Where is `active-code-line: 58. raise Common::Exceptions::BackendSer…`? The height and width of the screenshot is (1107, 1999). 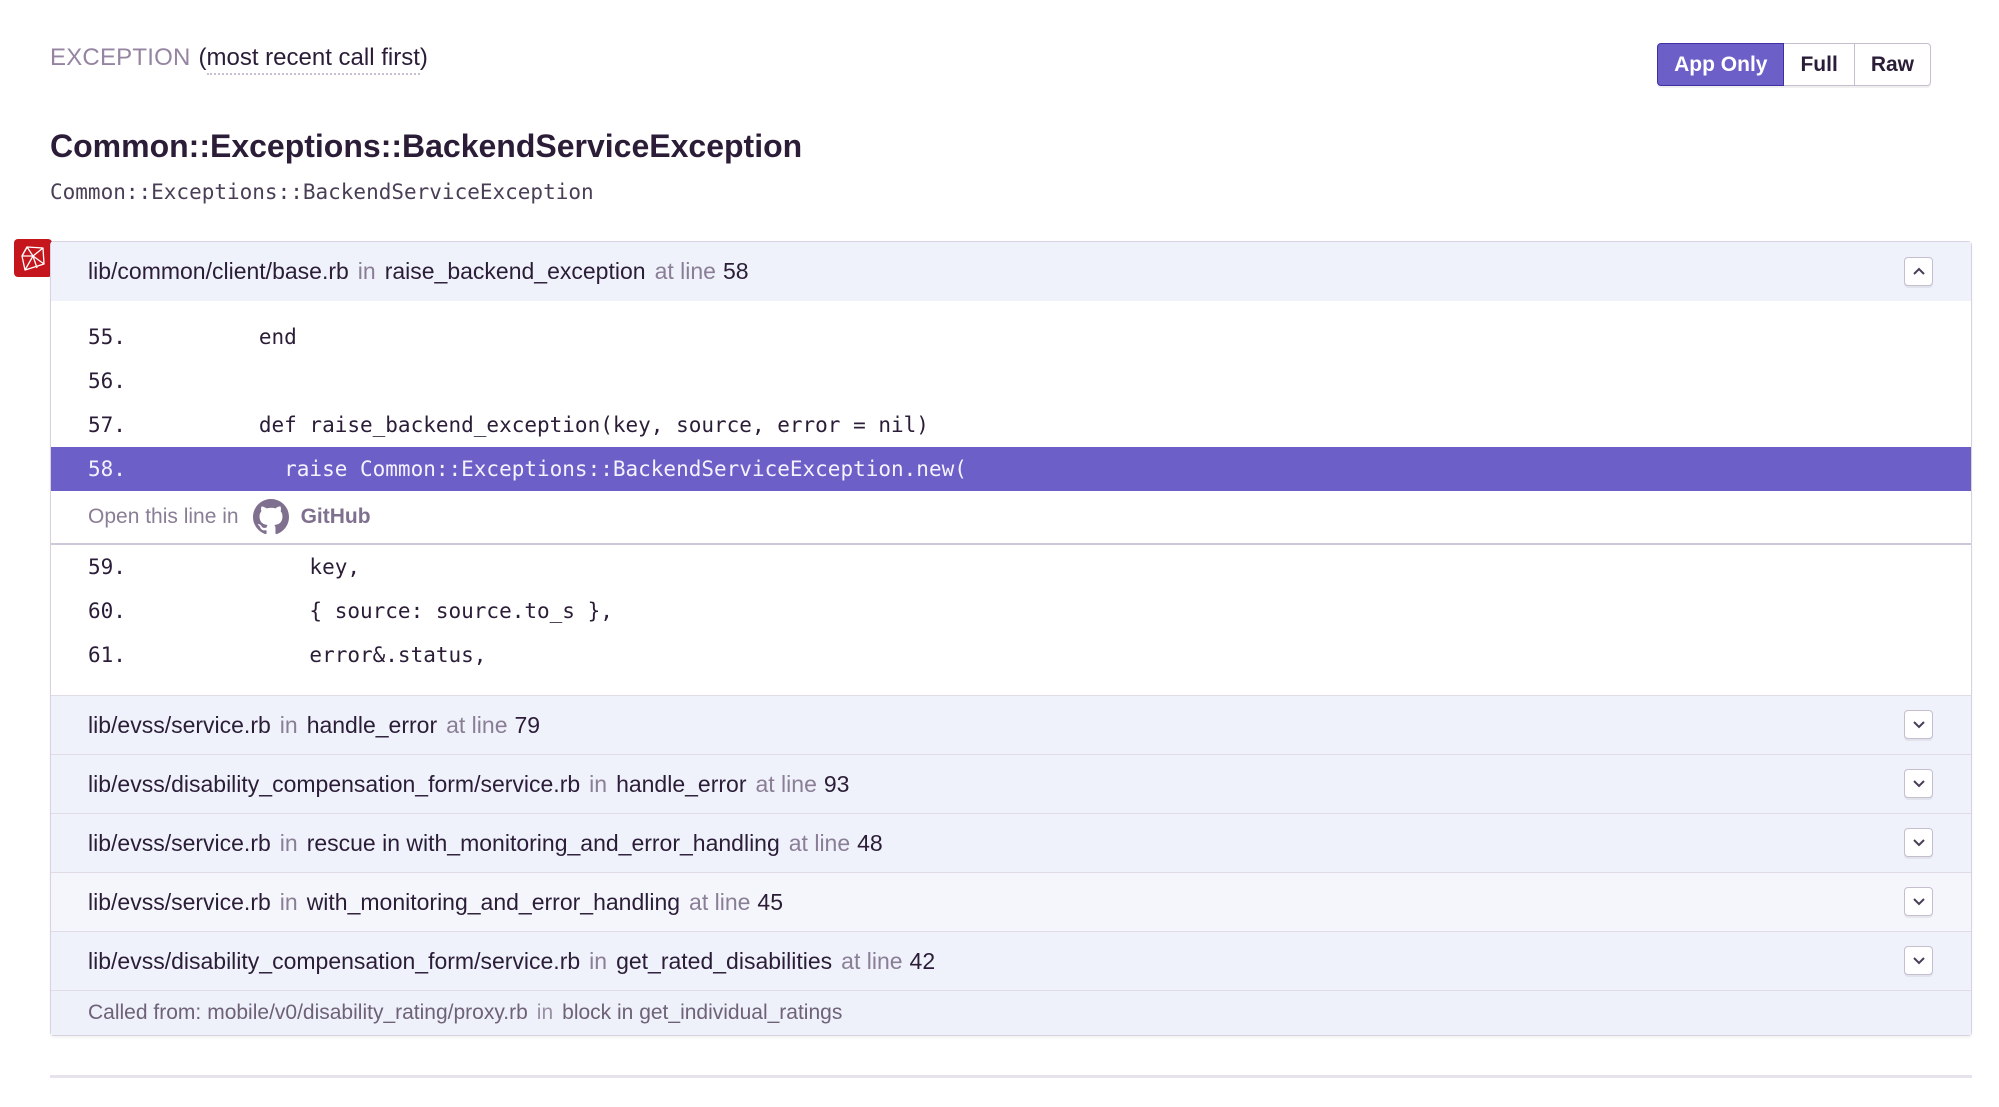 active-code-line: 58. raise Common::Exceptions::BackendSer… is located at coordinates (1011, 469).